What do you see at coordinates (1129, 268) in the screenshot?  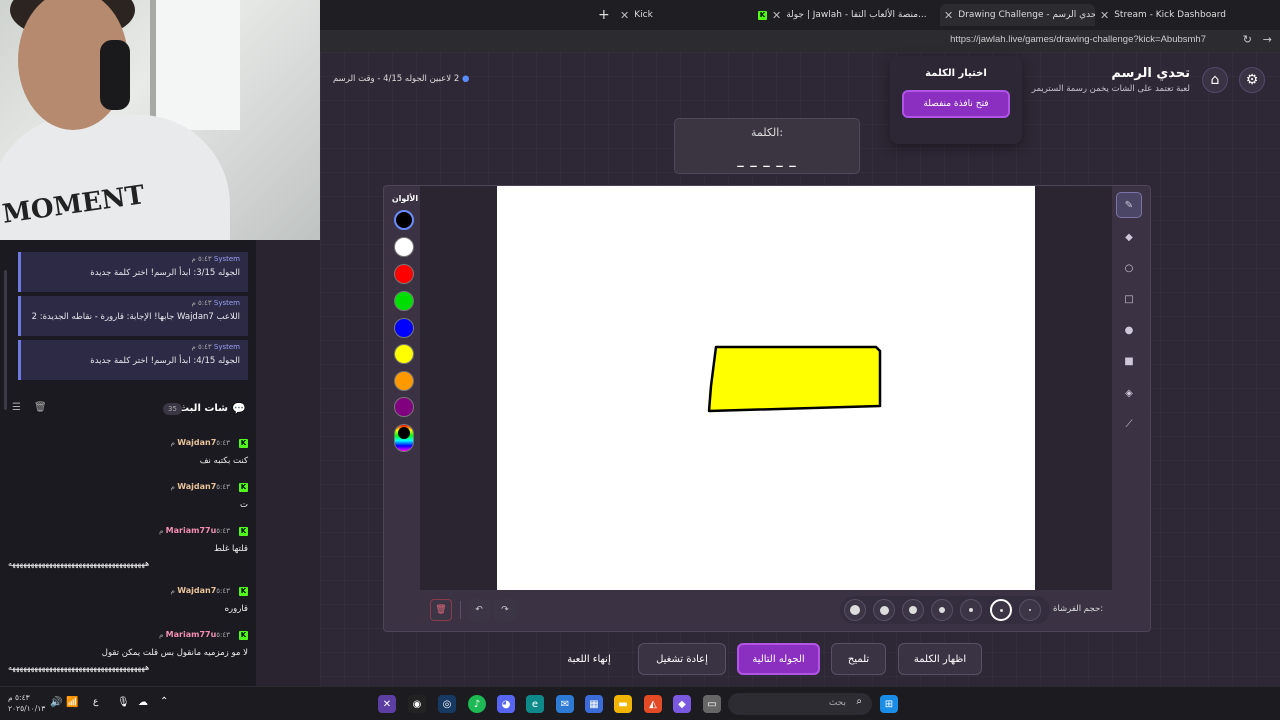 I see `circle-tool-icon: ○` at bounding box center [1129, 268].